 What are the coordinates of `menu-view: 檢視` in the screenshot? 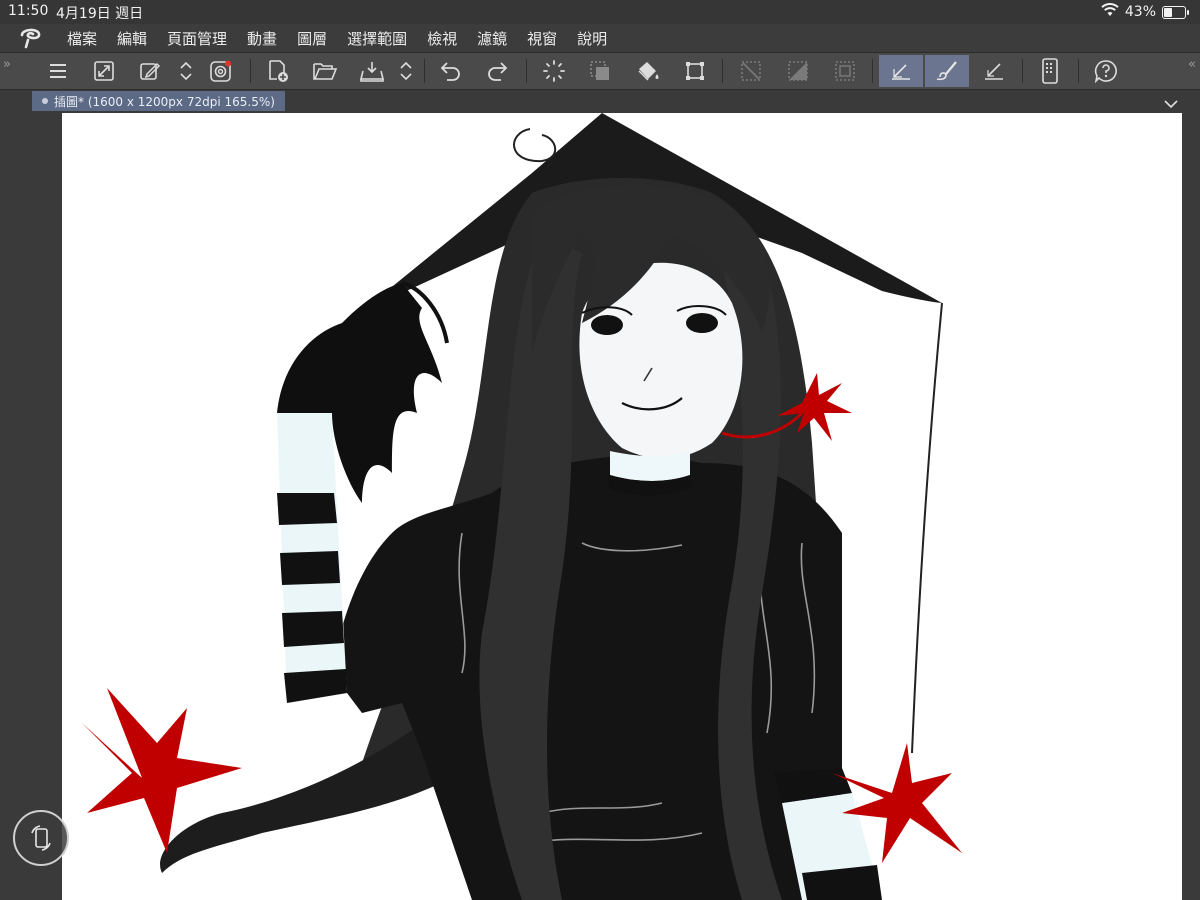 It's located at (442, 38).